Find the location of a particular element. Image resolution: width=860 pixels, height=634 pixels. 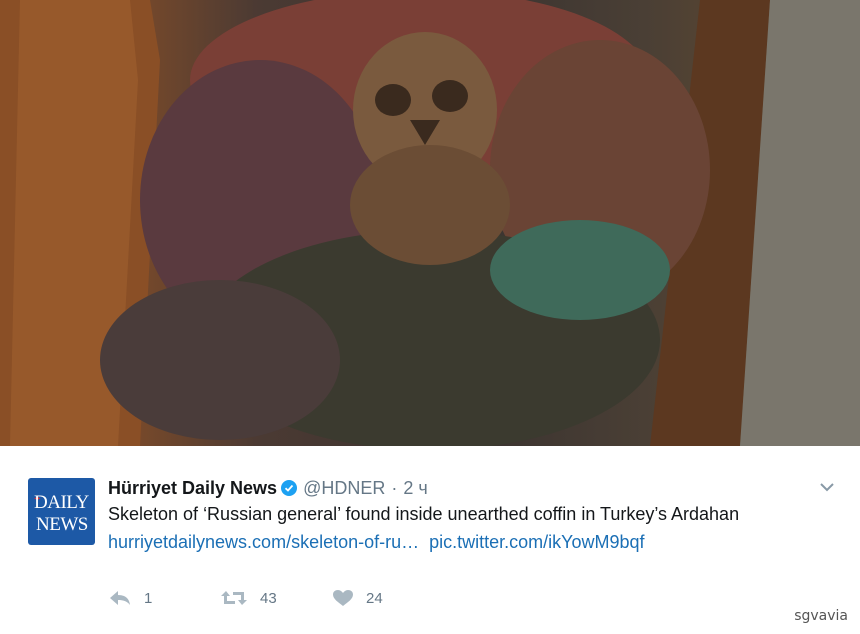

author-name: Hürriyet Daily News is located at coordinates (192, 488).